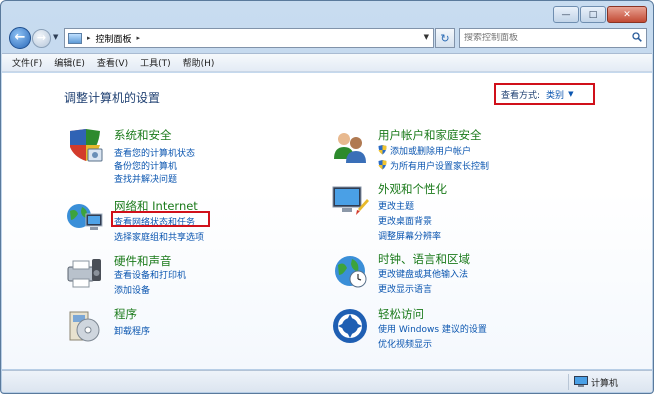 The width and height of the screenshot is (654, 394). Describe the element at coordinates (350, 326) in the screenshot. I see `ease-of-access-icon` at that location.